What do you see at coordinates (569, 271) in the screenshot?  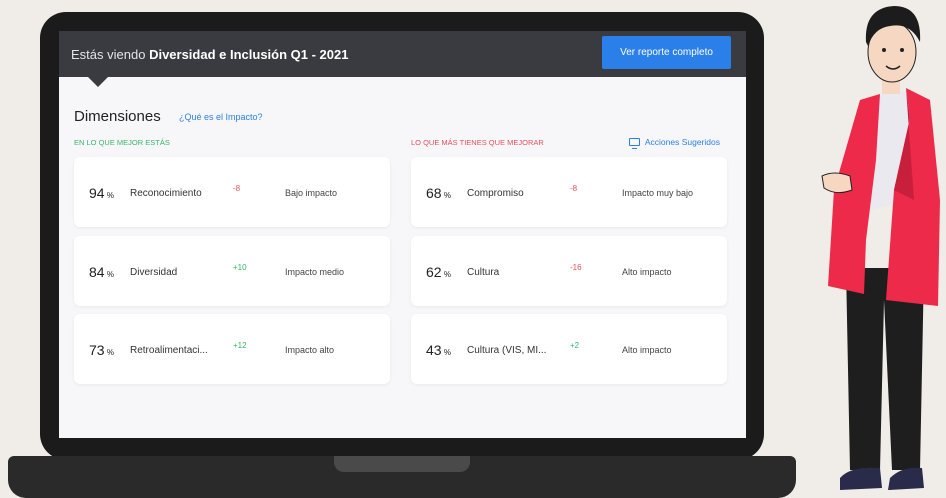 I see `dimension-card: 62 % Cultura -16 Alto impacto` at bounding box center [569, 271].